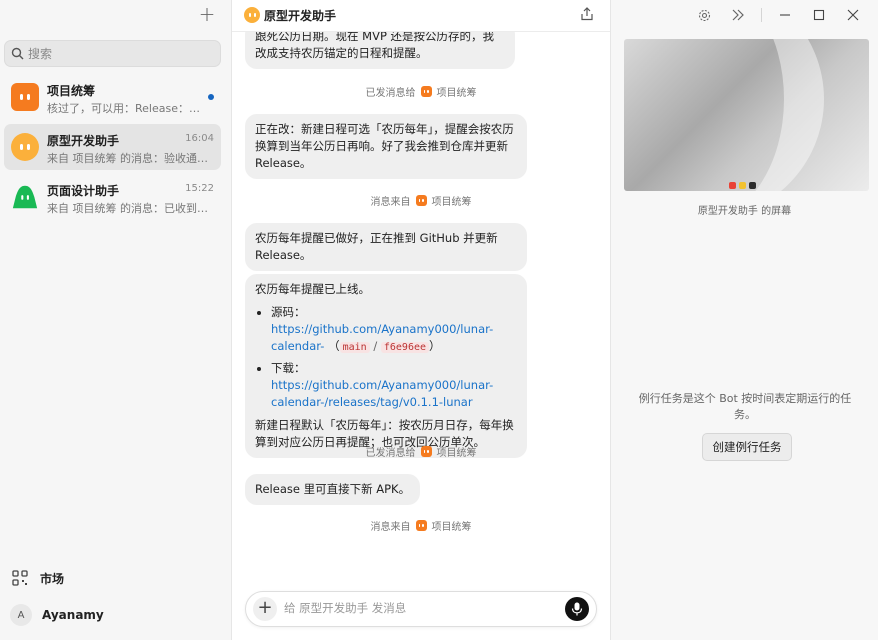  Describe the element at coordinates (17, 53) in the screenshot. I see `search-icon` at that location.